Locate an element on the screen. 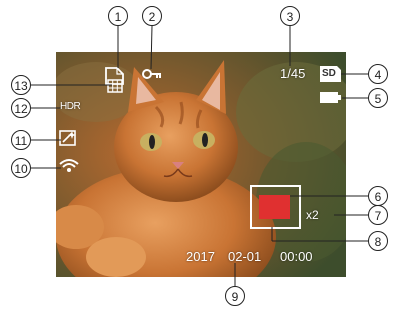 The height and width of the screenshot is (316, 395). zoom-frame is located at coordinates (275, 207).